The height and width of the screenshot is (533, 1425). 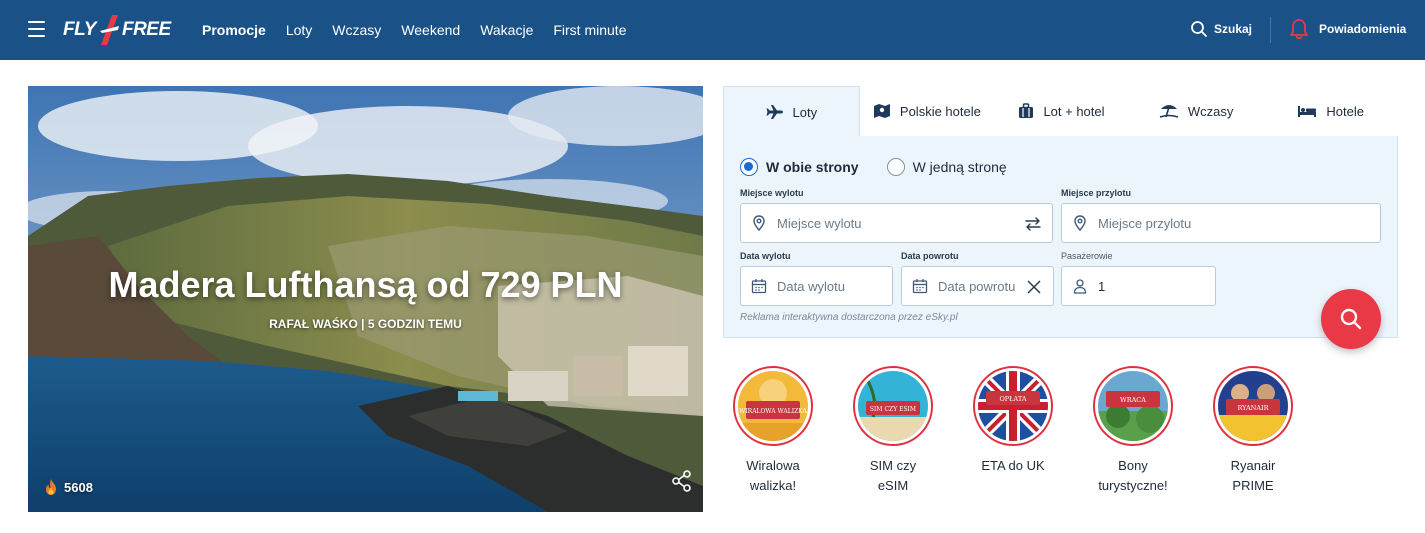 What do you see at coordinates (1026, 110) in the screenshot?
I see `suitcase-icon` at bounding box center [1026, 110].